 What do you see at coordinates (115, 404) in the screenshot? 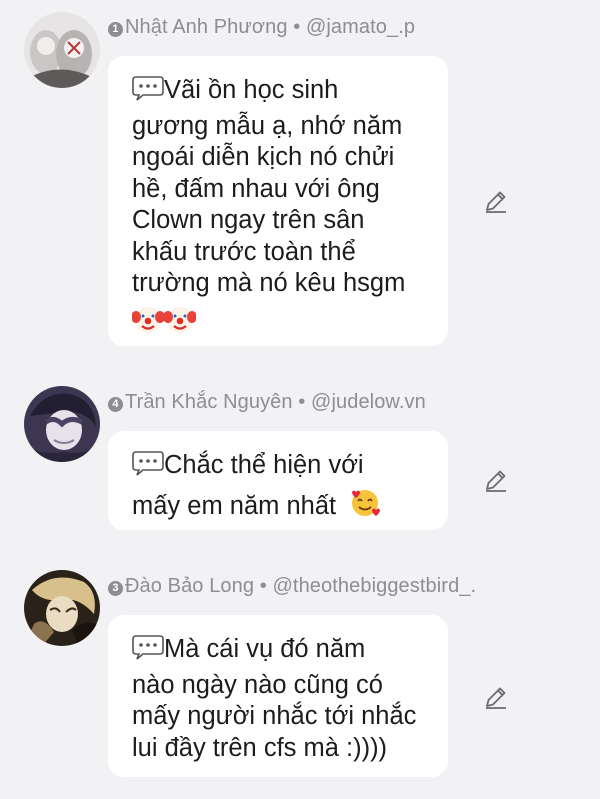
I see `rank-badge: 4` at bounding box center [115, 404].